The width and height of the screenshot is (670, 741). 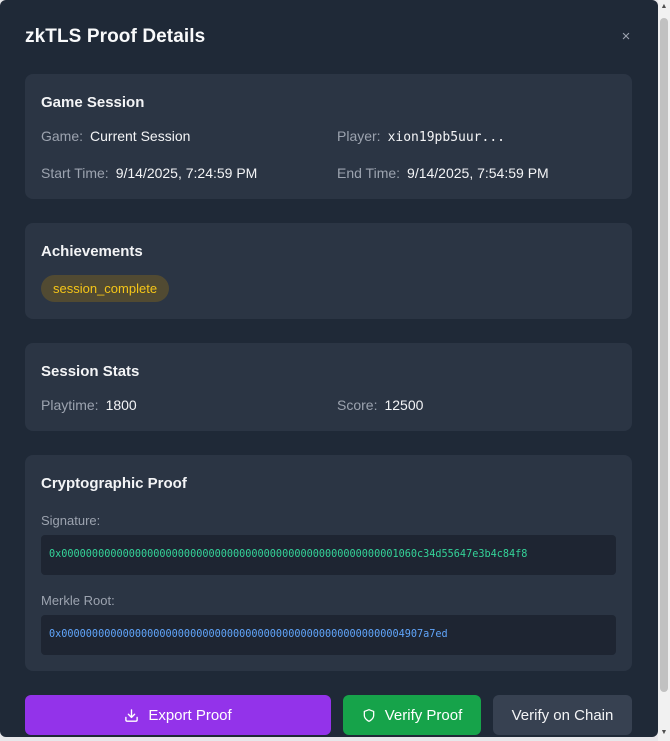 What do you see at coordinates (328, 271) in the screenshot?
I see `achievements-card: Achievements session_complete` at bounding box center [328, 271].